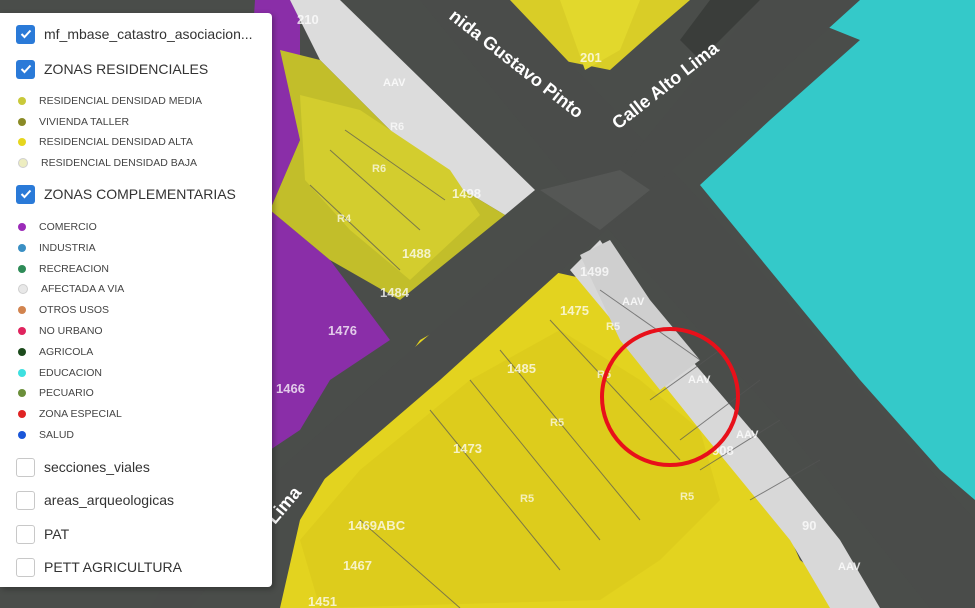 The image size is (975, 608). What do you see at coordinates (84, 121) in the screenshot?
I see `legend-item-label: VIVIENDA TALLER` at bounding box center [84, 121].